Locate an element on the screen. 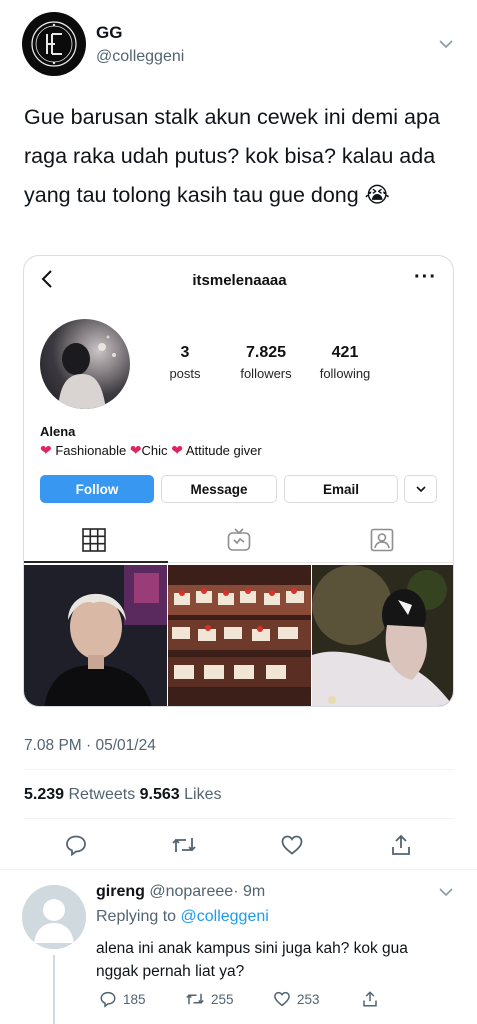 This screenshot has width=477, height=1024. ig-posts-stat: 3 posts is located at coordinates (185, 362).